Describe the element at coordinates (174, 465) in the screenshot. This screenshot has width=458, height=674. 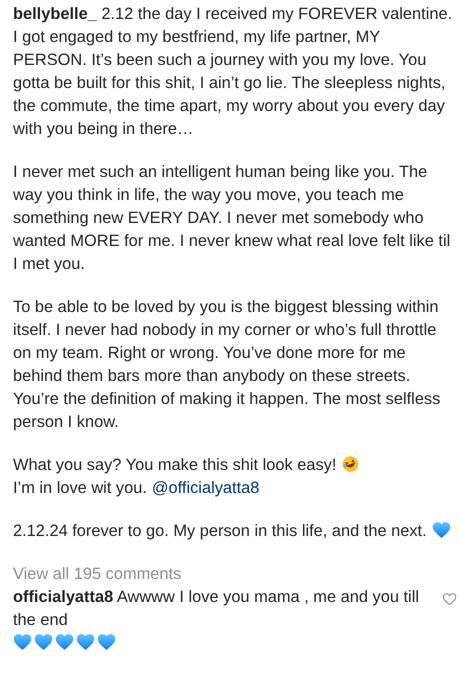
I see `caption-text: What you say? You make this shit look easy!` at that location.